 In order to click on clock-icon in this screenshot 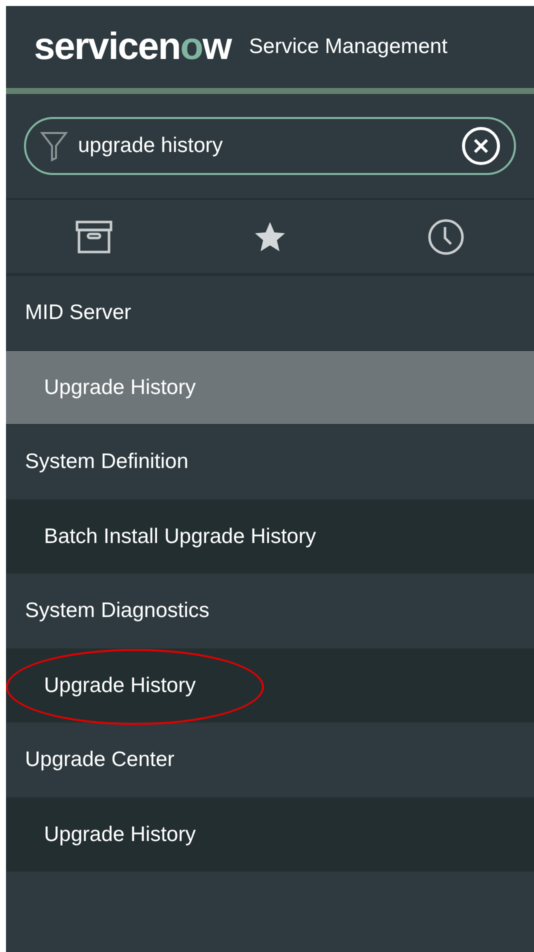, I will do `click(446, 237)`.